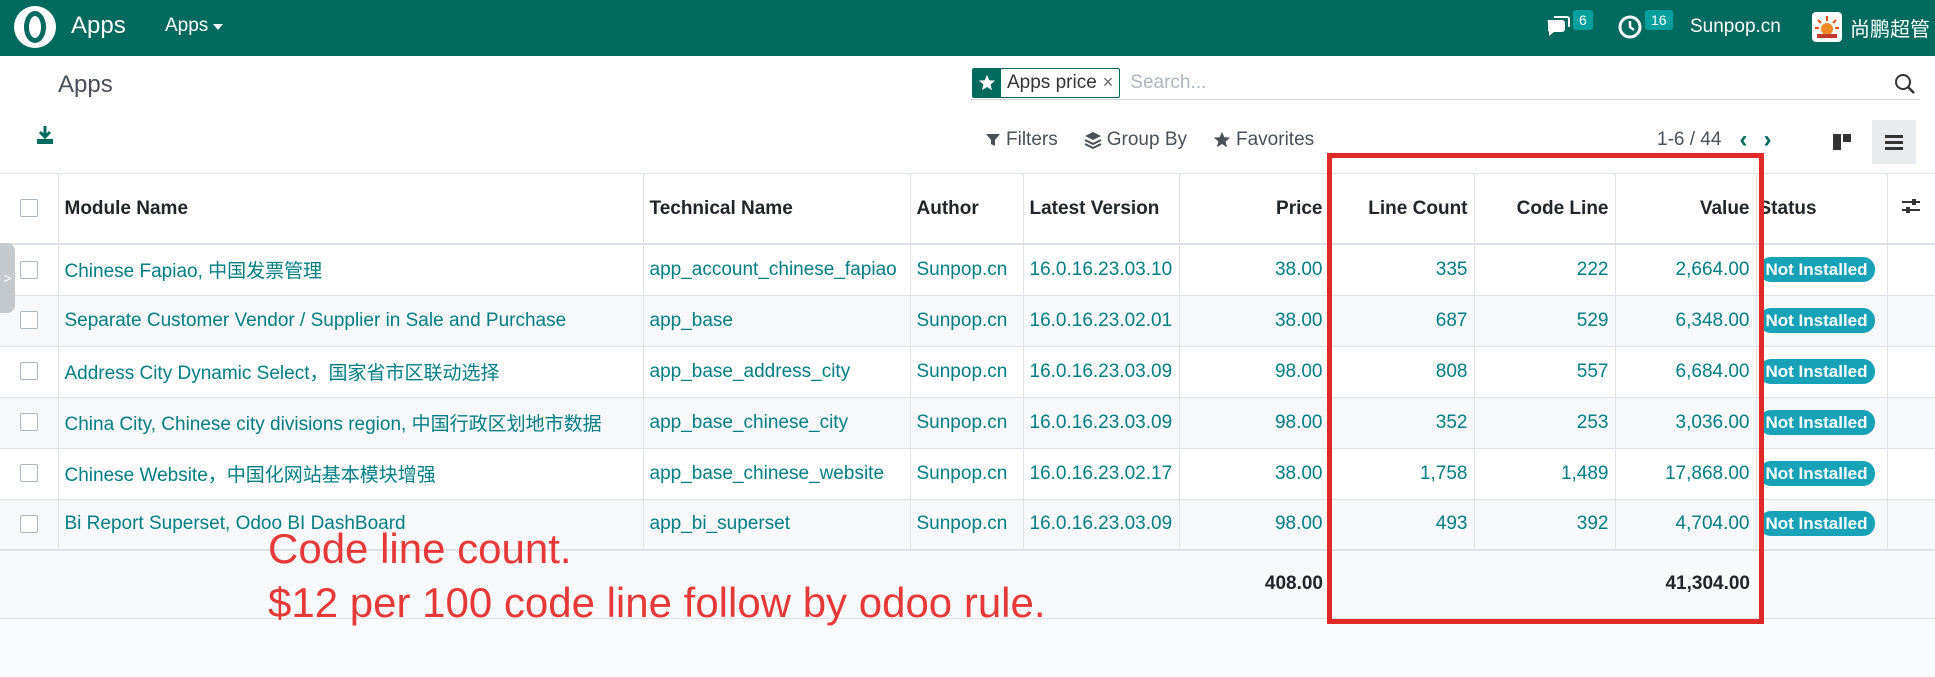  What do you see at coordinates (1254, 584) in the screenshot?
I see `total-price: 408.00` at bounding box center [1254, 584].